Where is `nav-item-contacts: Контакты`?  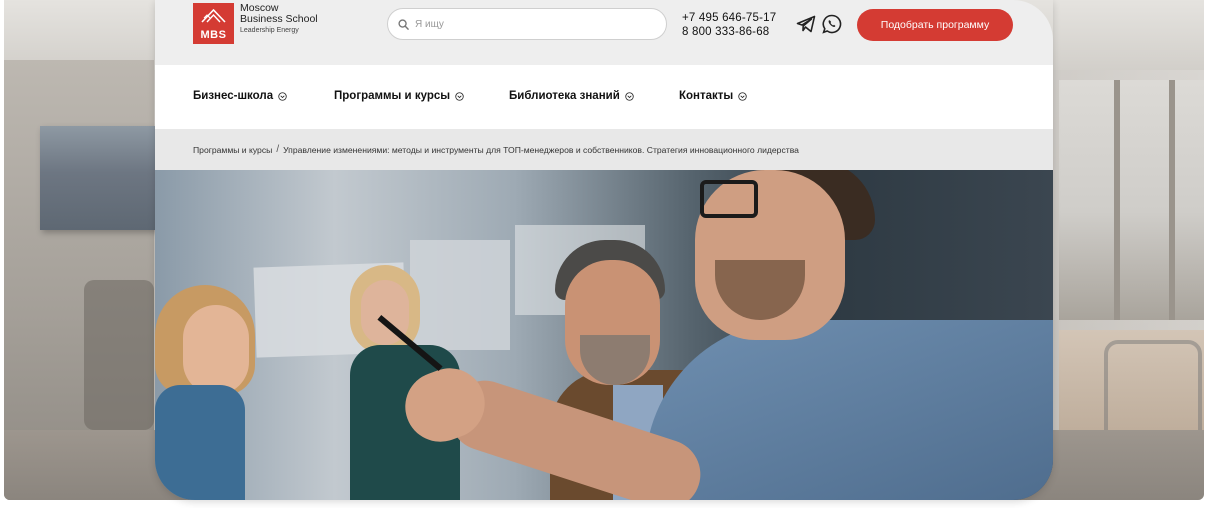
nav-item-contacts: Контакты is located at coordinates (713, 96).